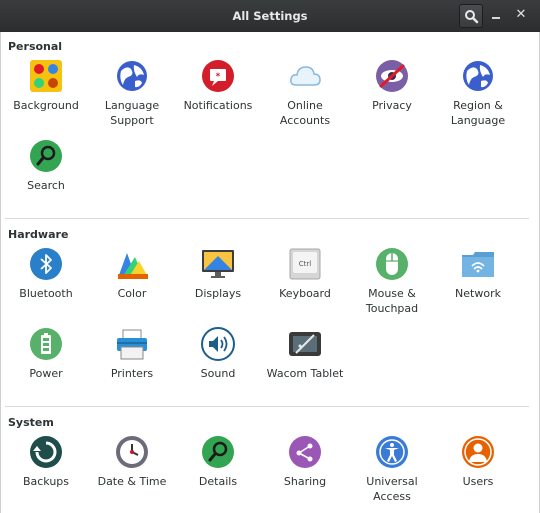 The height and width of the screenshot is (513, 540). What do you see at coordinates (392, 105) in the screenshot?
I see `settings-item-label: Privacy` at bounding box center [392, 105].